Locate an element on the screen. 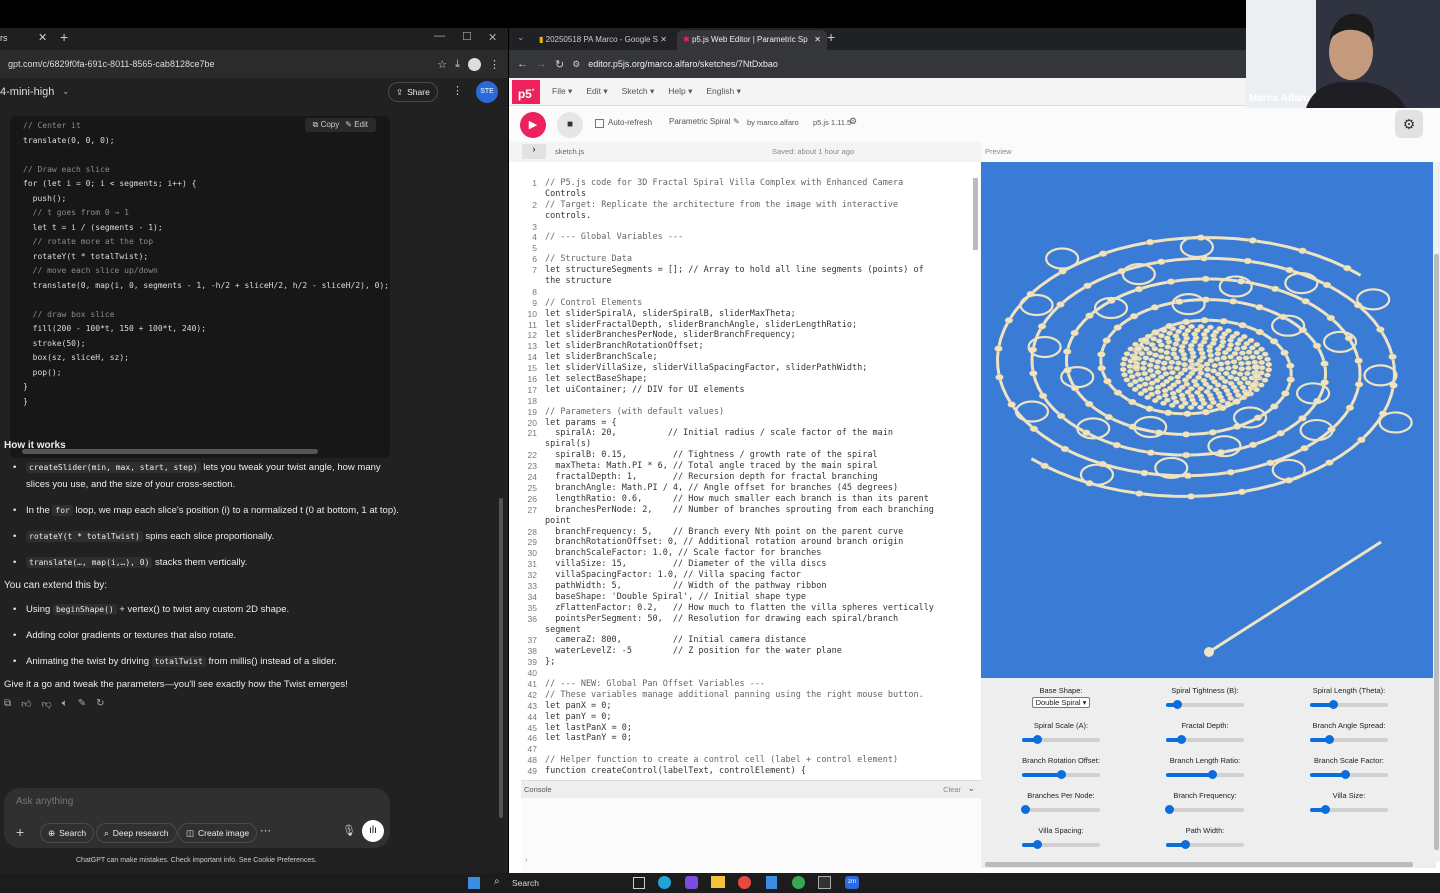 This screenshot has height=893, width=1440. reload-icon: ↻ is located at coordinates (559, 64).